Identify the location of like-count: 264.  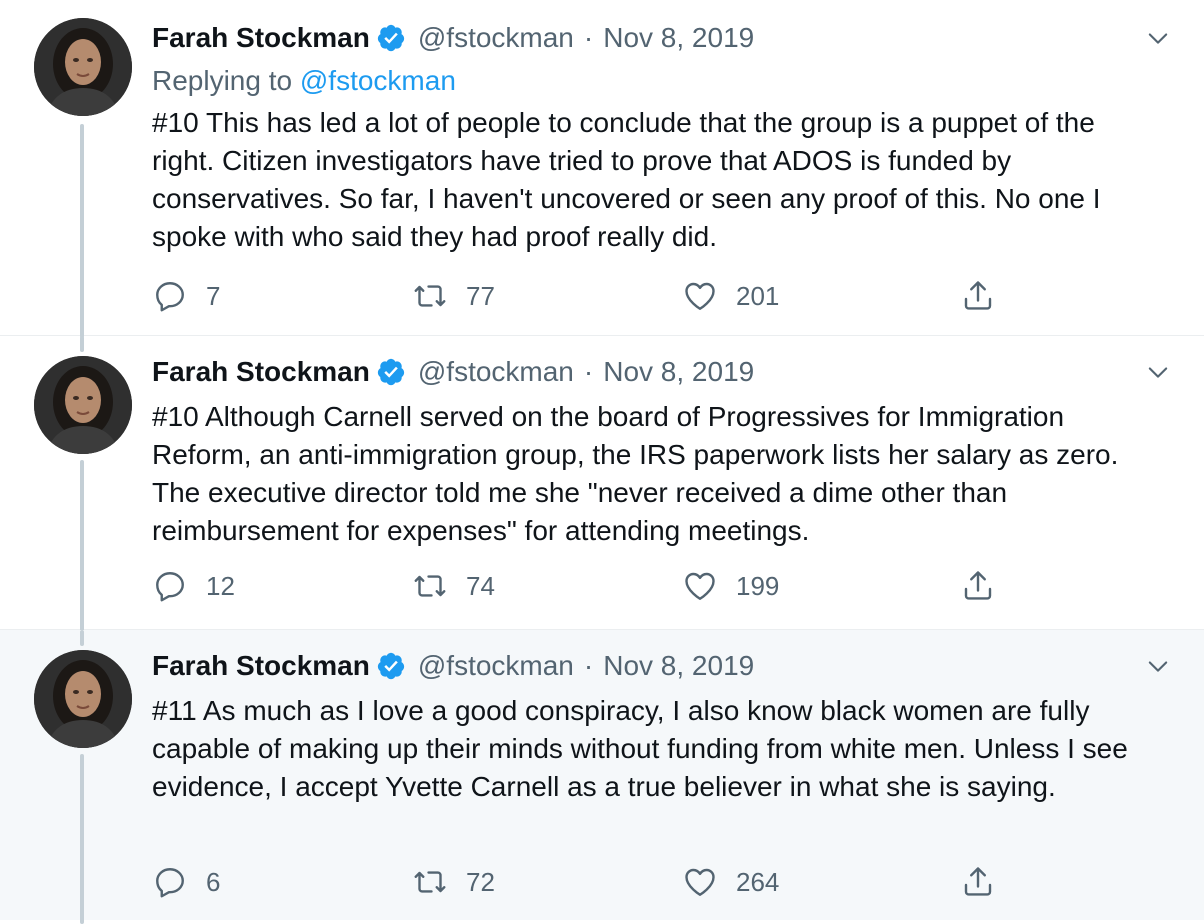
(758, 881).